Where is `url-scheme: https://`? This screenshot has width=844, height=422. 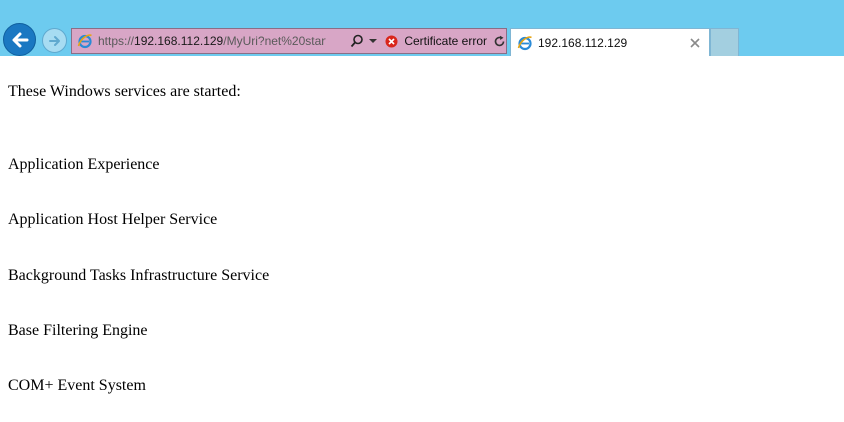 url-scheme: https:// is located at coordinates (116, 41).